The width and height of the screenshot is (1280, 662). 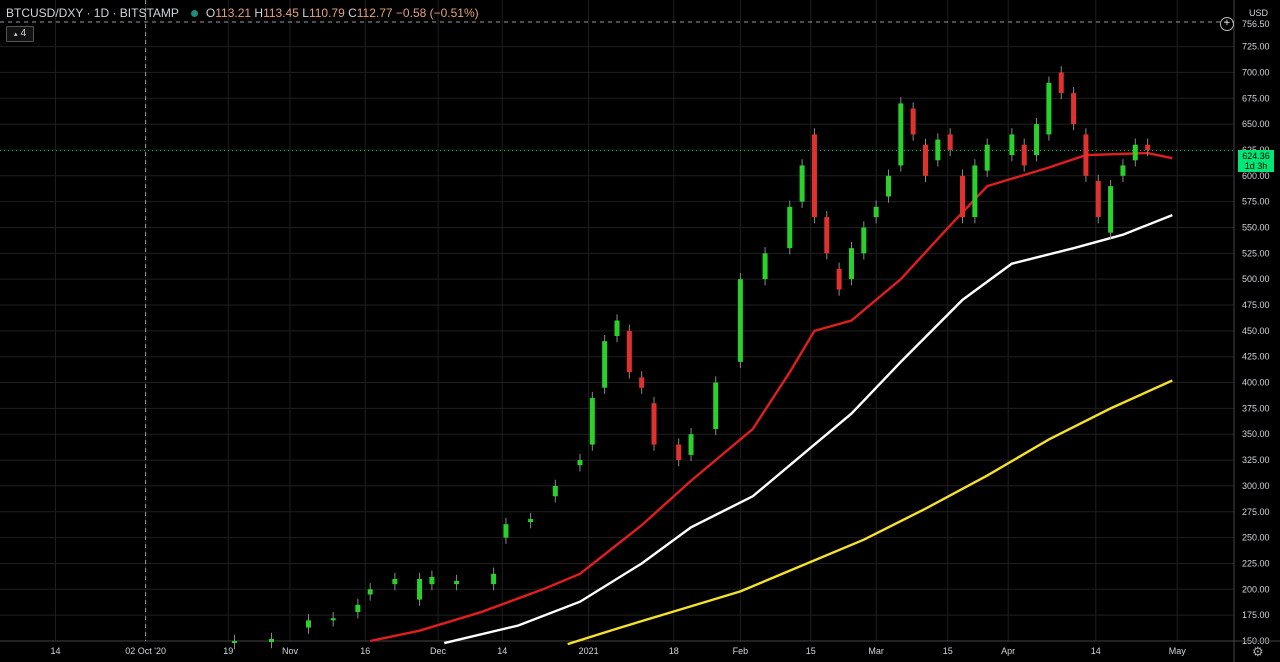 What do you see at coordinates (1256, 512) in the screenshot?
I see `price-tick-label: 275.00` at bounding box center [1256, 512].